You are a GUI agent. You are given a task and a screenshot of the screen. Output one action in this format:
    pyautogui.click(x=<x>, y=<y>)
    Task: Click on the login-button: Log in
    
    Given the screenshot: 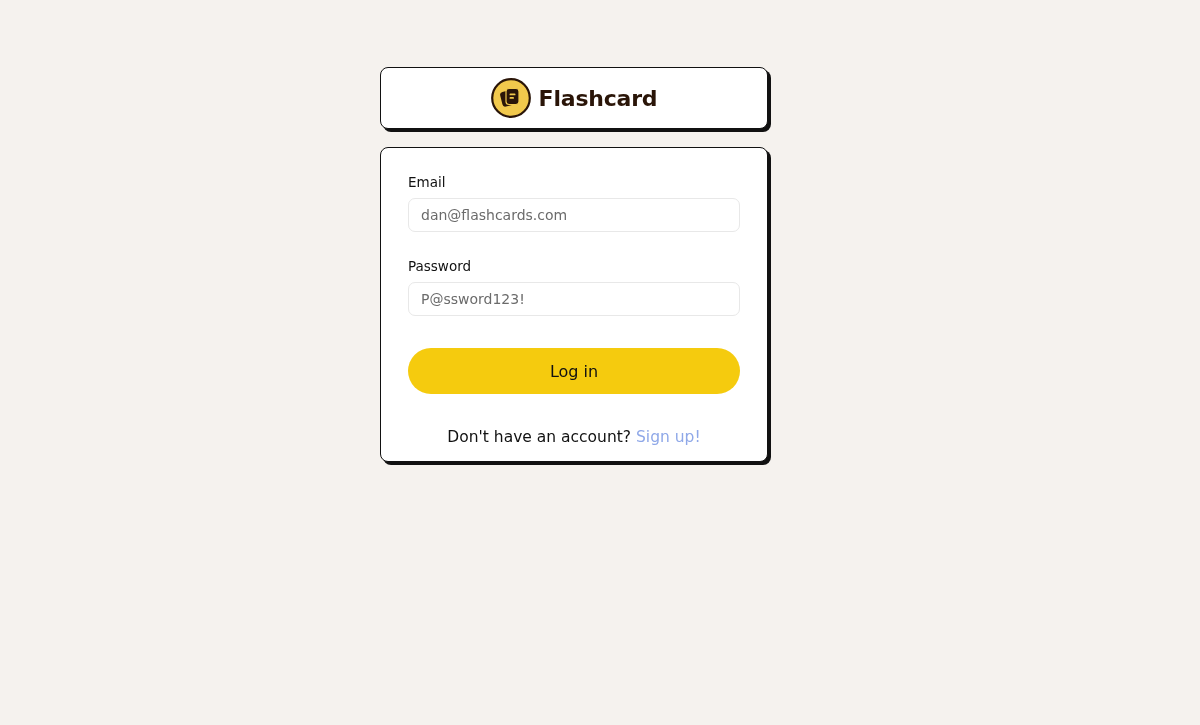 What is the action you would take?
    pyautogui.click(x=574, y=371)
    